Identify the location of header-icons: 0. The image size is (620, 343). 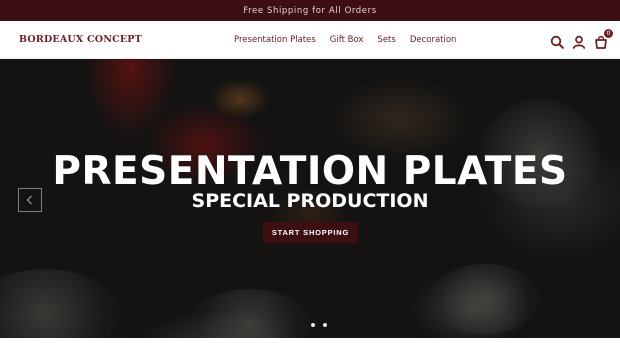
(581, 40).